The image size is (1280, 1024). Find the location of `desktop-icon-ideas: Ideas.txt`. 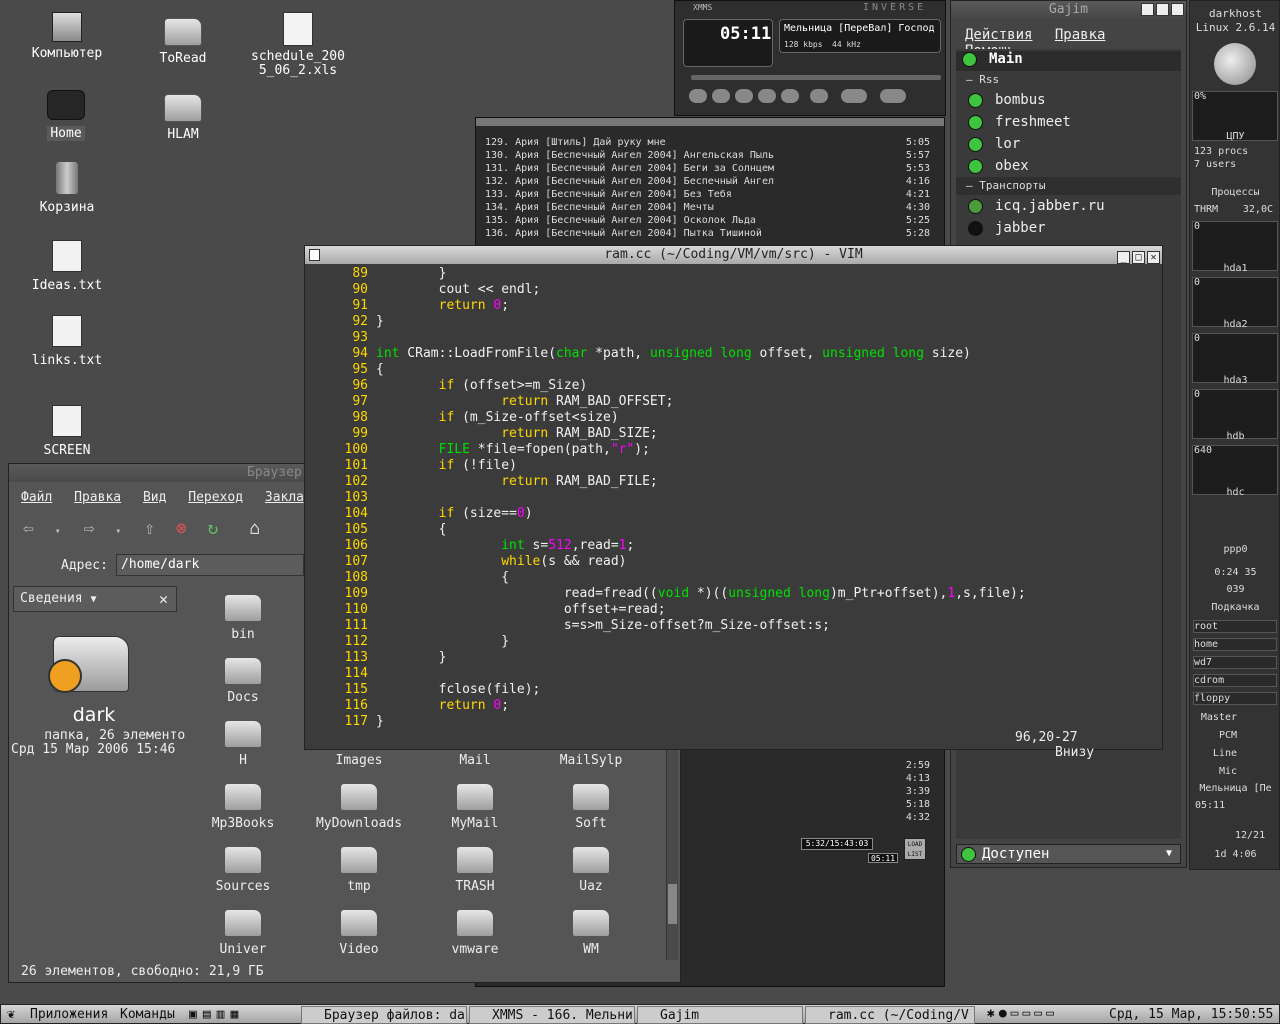

desktop-icon-ideas: Ideas.txt is located at coordinates (67, 266).